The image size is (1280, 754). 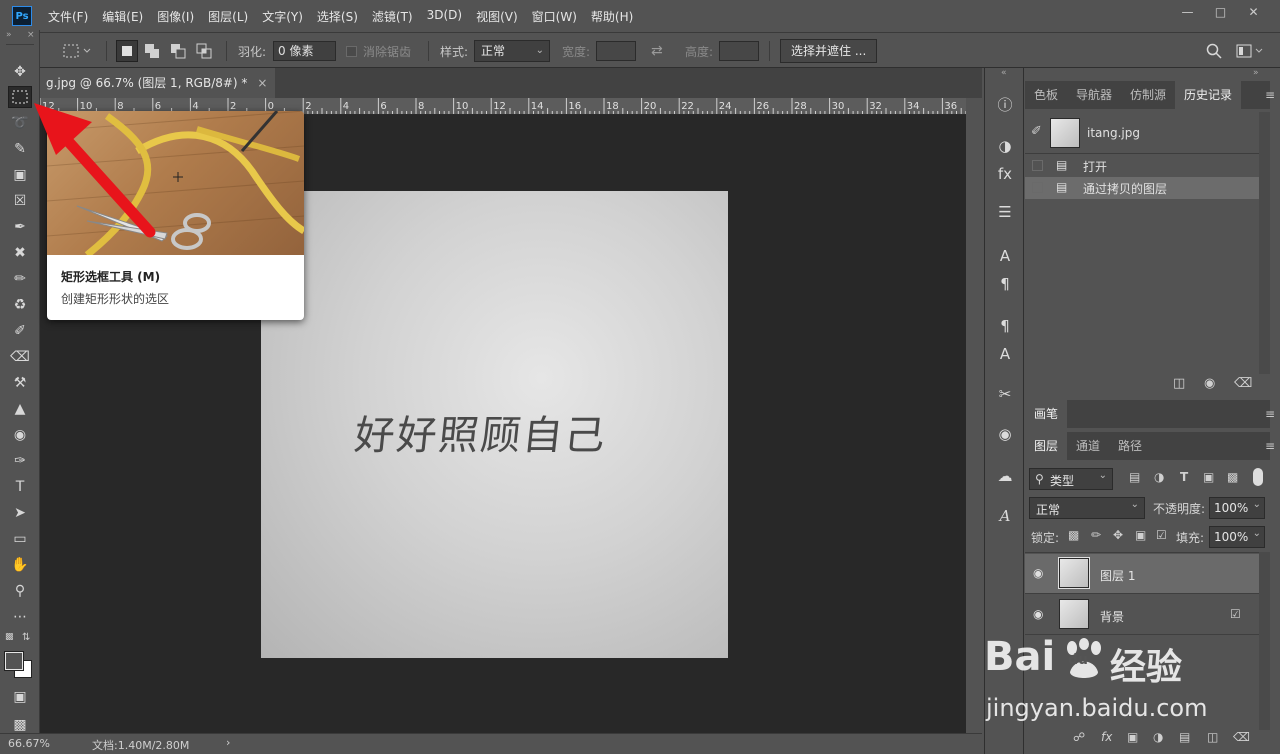 I want to click on window-controls: — □ ✕, so click(x=1220, y=12).